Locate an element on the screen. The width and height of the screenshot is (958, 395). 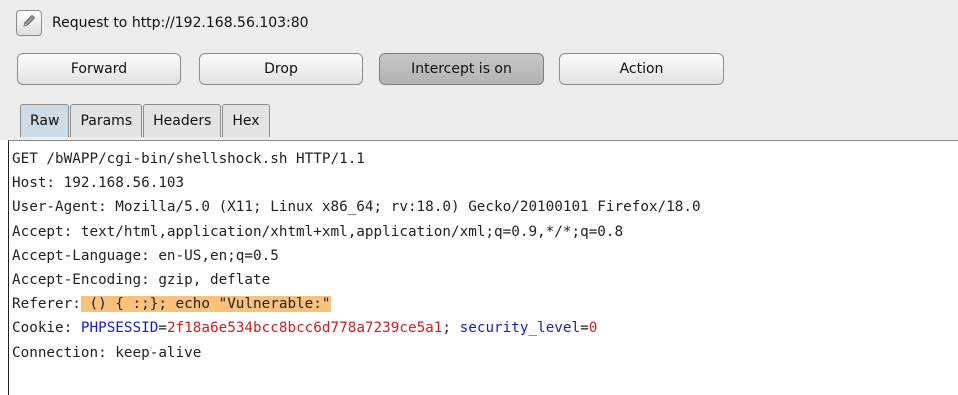
action-button: Action is located at coordinates (641, 69).